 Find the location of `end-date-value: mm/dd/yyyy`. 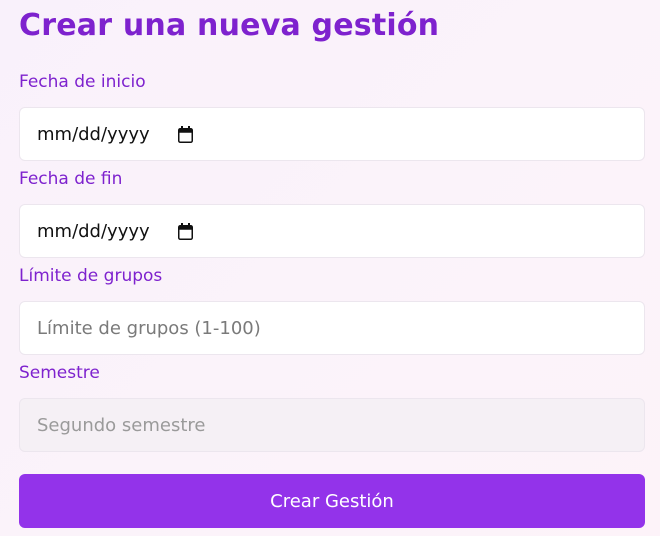

end-date-value: mm/dd/yyyy is located at coordinates (93, 231).